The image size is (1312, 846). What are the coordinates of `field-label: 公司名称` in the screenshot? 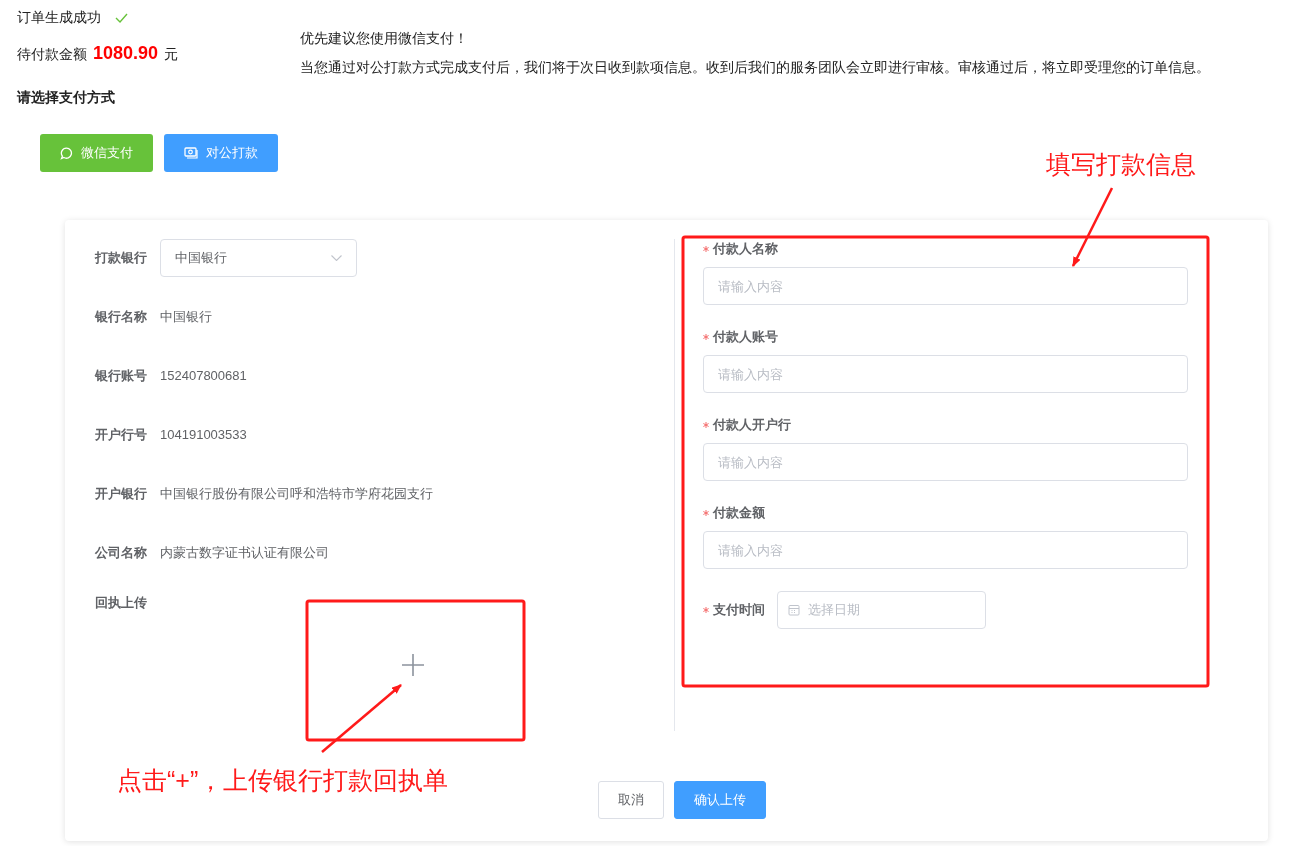 It's located at (121, 553).